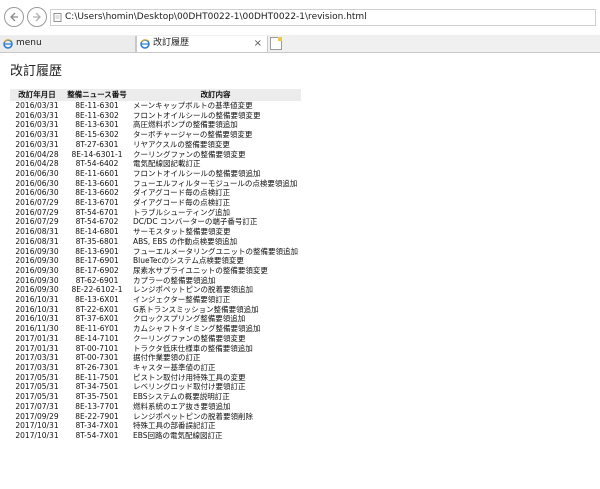 This screenshot has width=600, height=489. I want to click on cell-content: ピストン取付け用特殊工具の変更, so click(189, 377).